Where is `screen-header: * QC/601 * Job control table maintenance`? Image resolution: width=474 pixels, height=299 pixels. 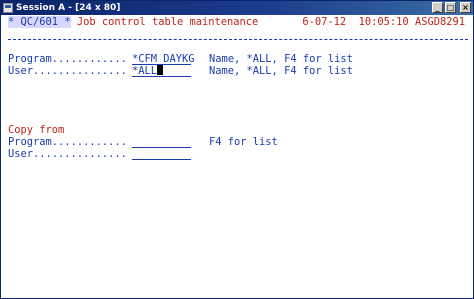 screen-header: * QC/601 * Job control table maintenance is located at coordinates (133, 22).